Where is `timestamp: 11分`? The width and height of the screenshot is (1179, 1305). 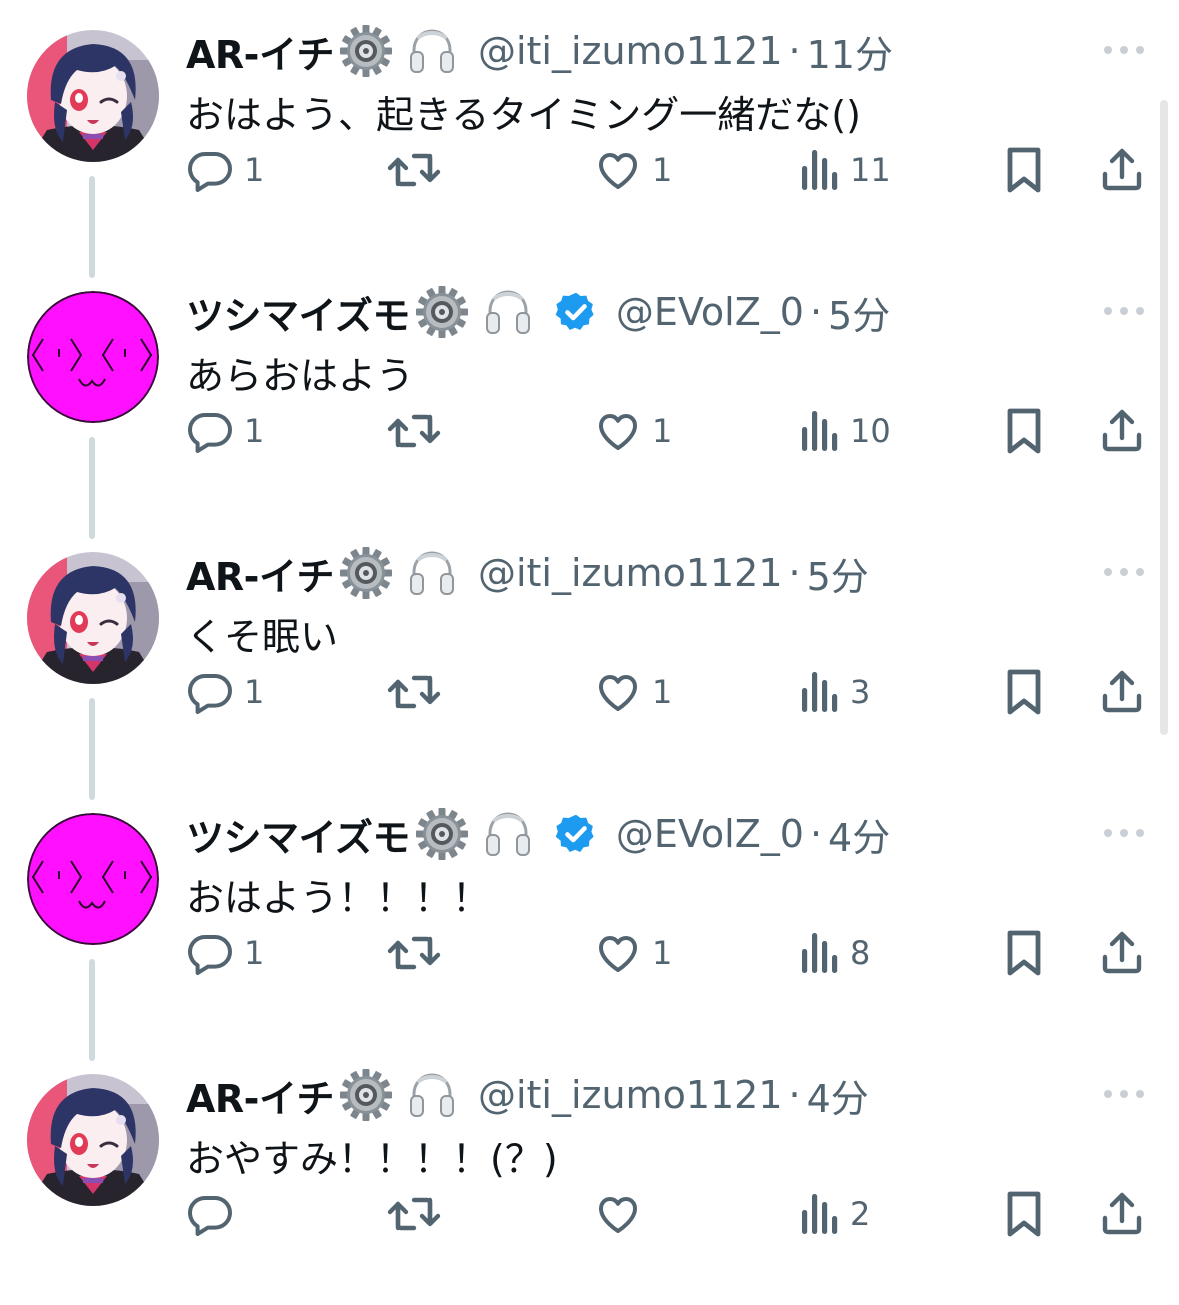
timestamp: 11分 is located at coordinates (850, 51).